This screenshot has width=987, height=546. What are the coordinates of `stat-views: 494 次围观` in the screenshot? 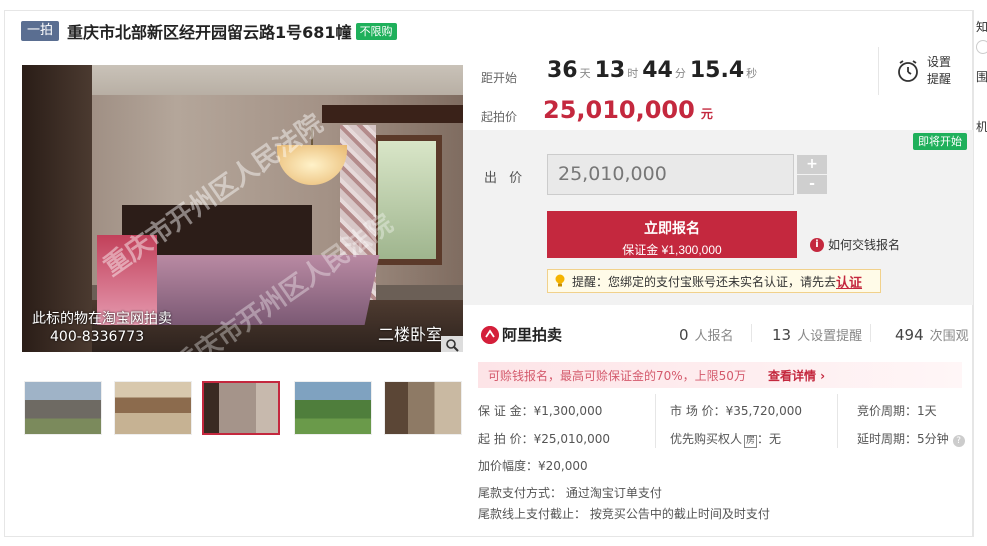 It's located at (932, 334).